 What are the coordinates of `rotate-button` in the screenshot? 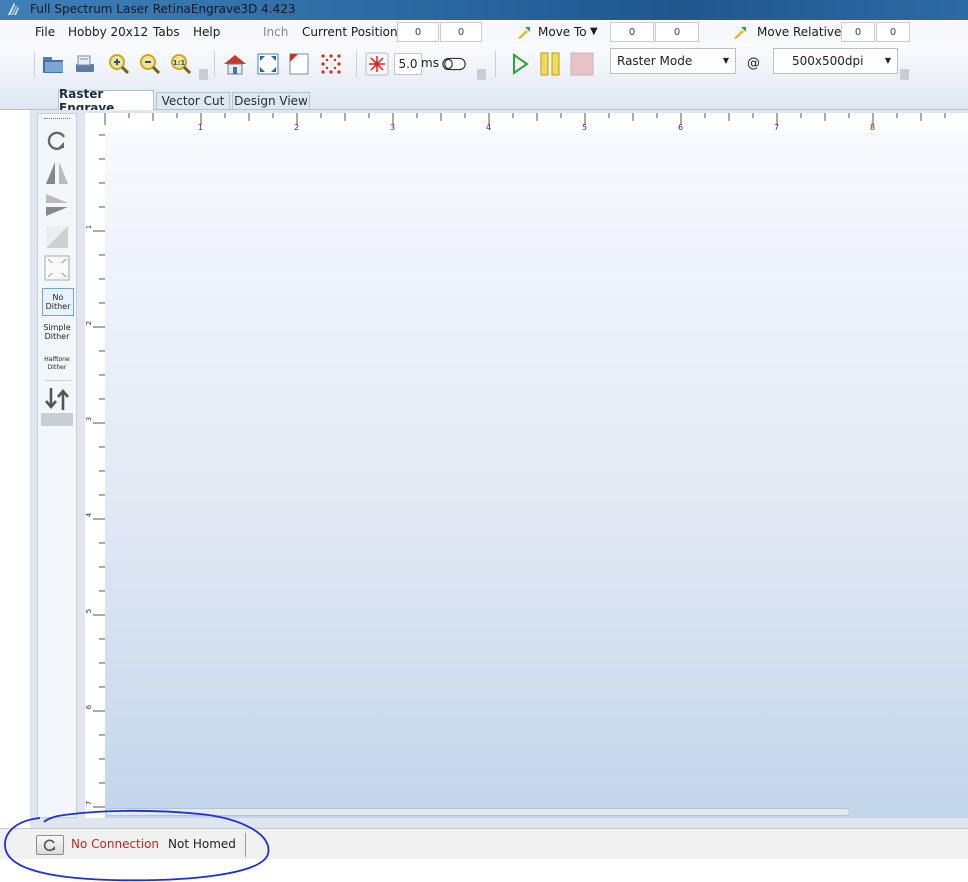 It's located at (57, 141).